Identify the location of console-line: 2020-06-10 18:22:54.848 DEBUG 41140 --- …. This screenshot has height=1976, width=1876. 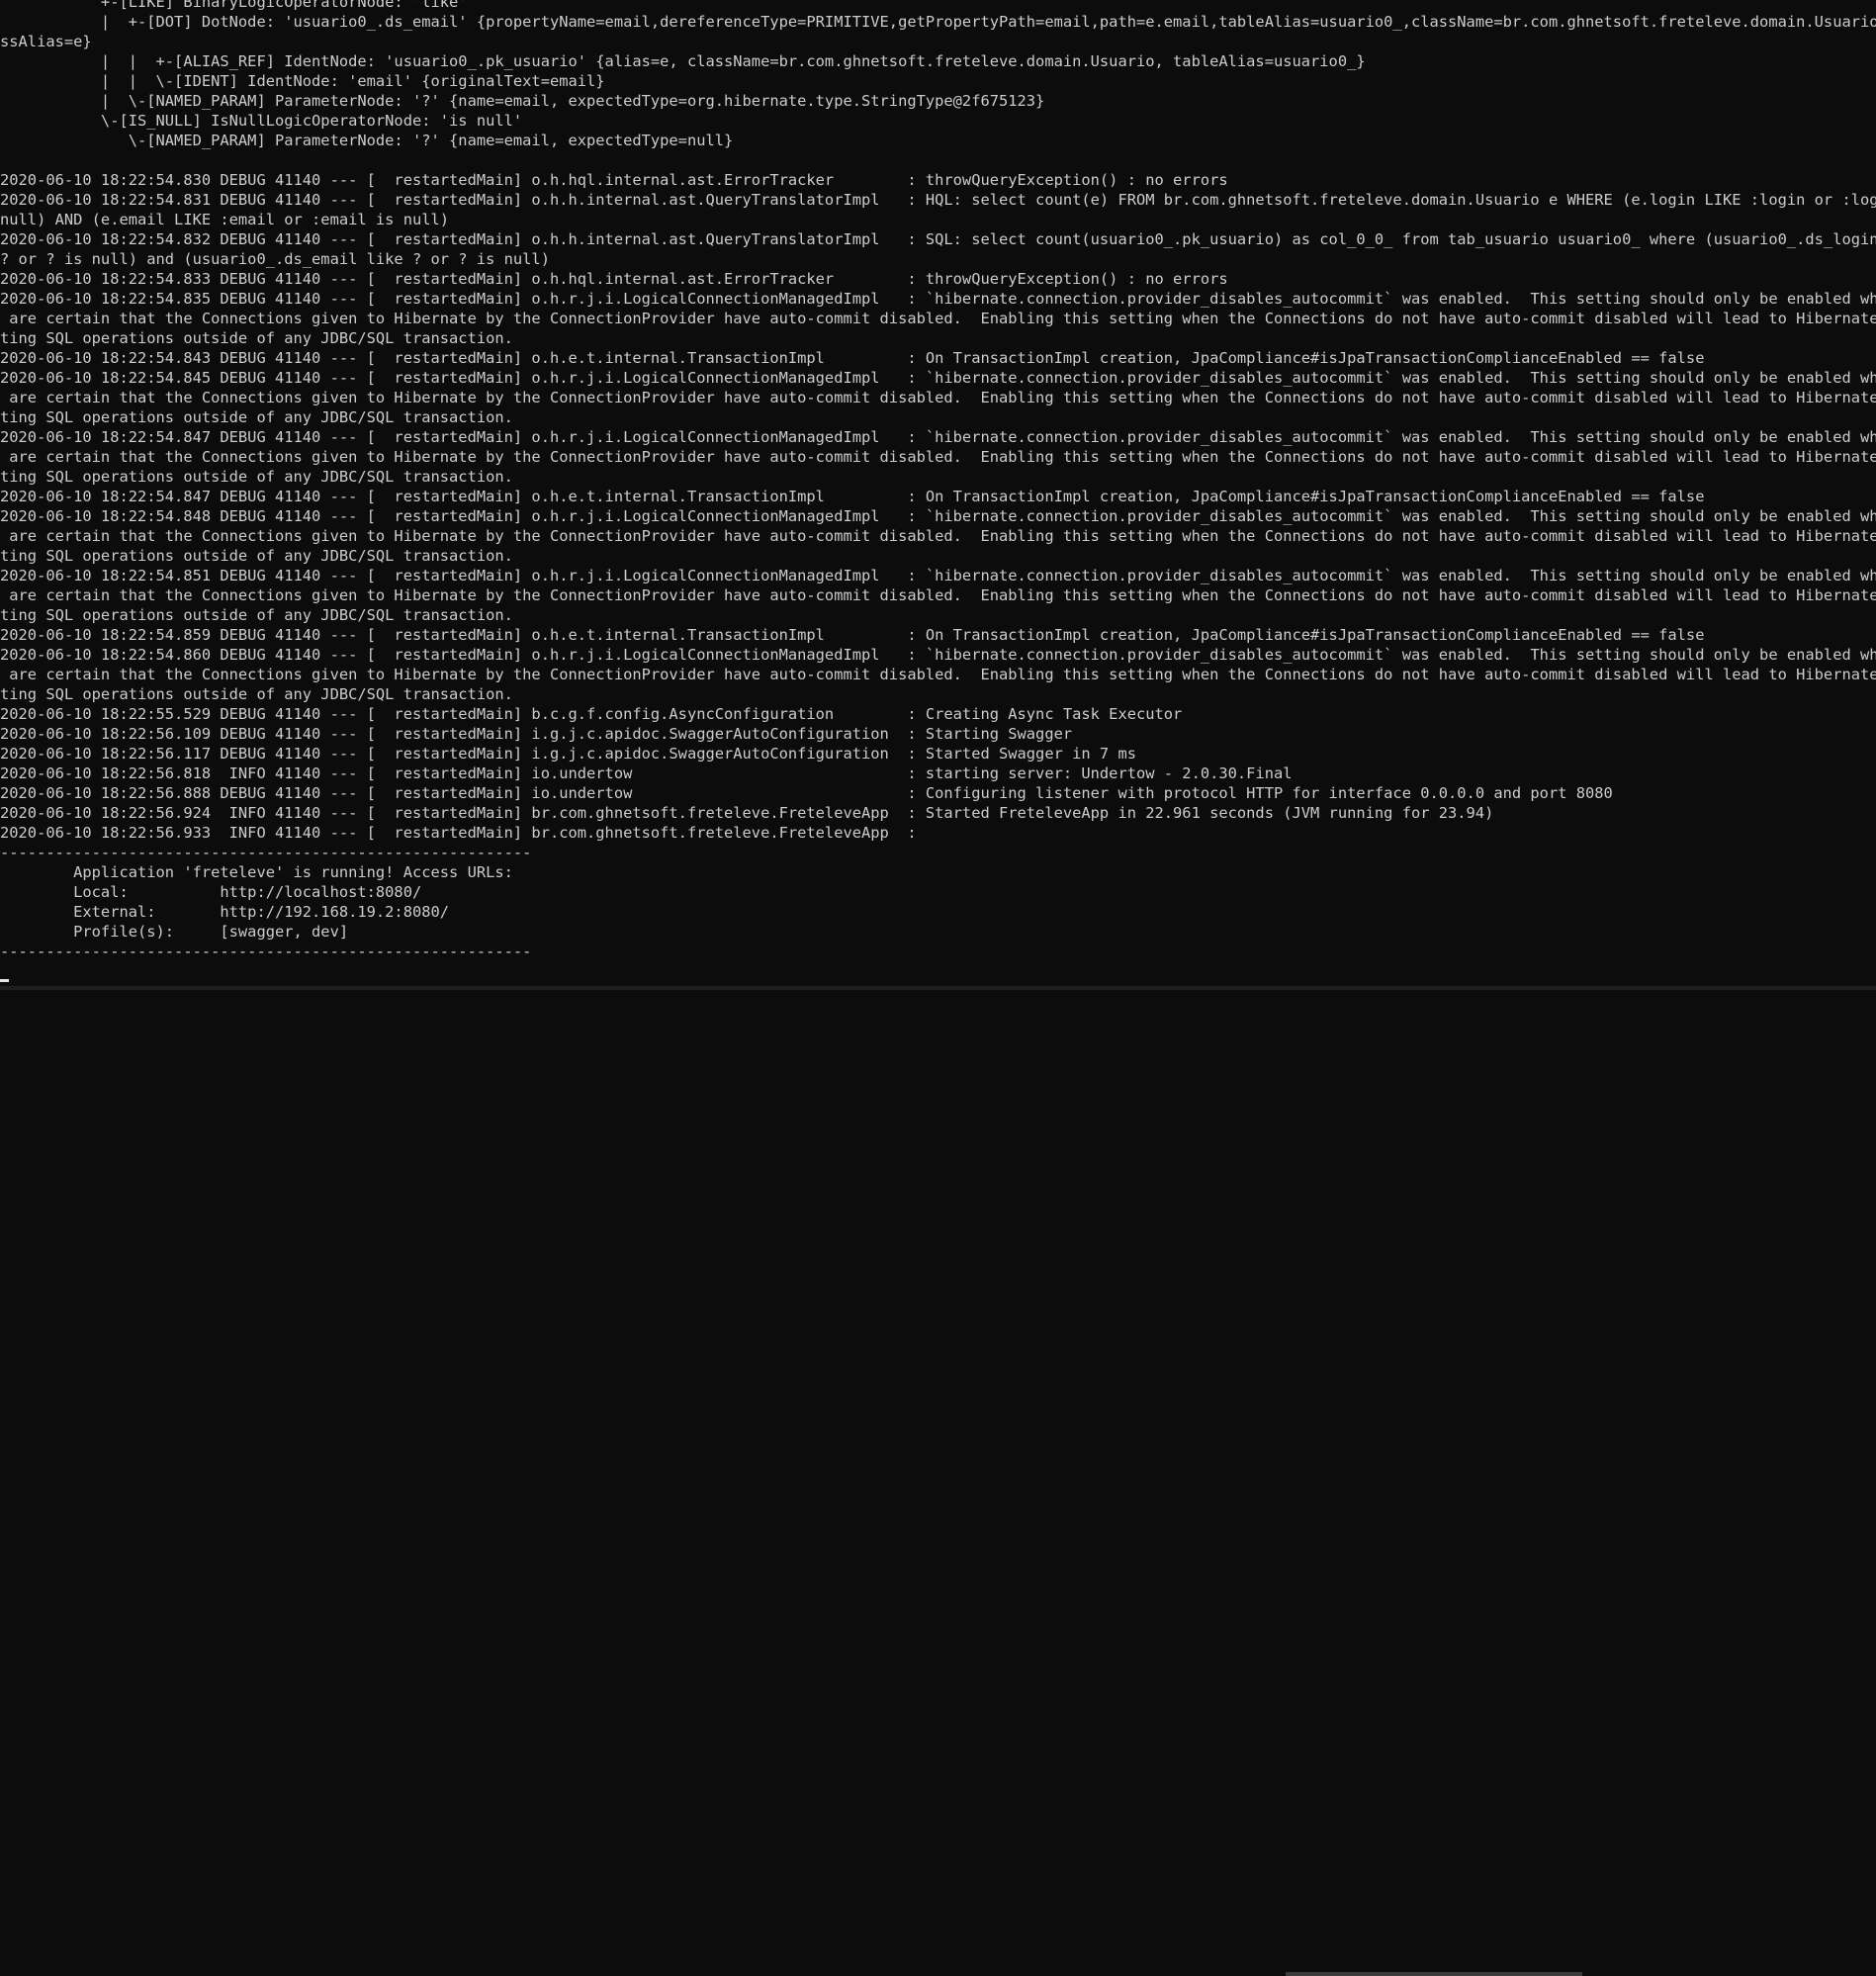
(938, 516).